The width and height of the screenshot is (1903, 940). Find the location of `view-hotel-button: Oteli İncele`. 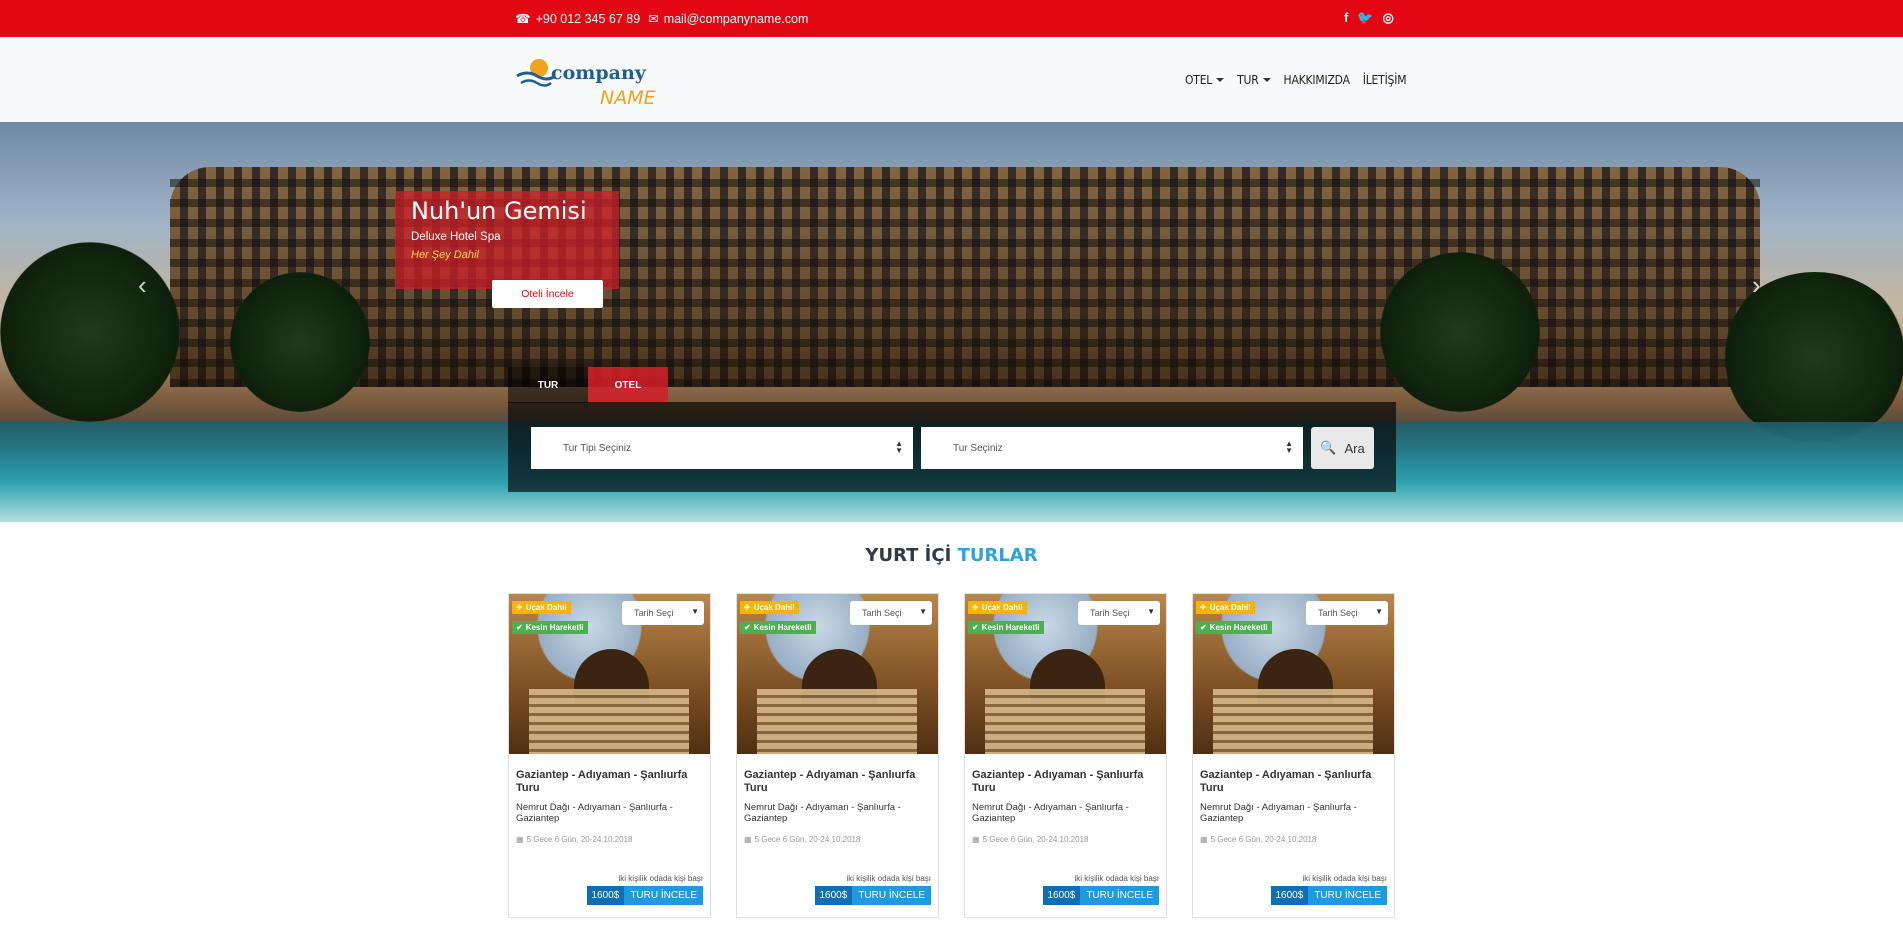

view-hotel-button: Oteli İncele is located at coordinates (547, 294).